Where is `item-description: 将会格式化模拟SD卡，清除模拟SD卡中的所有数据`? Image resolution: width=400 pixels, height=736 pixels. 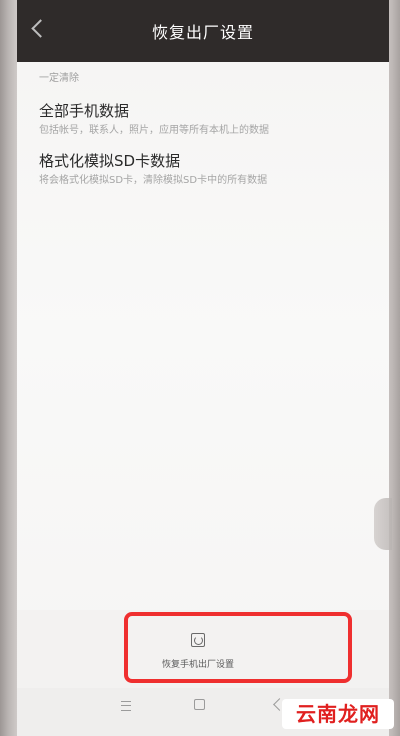
item-description: 将会格式化模拟SD卡，清除模拟SD卡中的所有数据 is located at coordinates (153, 180).